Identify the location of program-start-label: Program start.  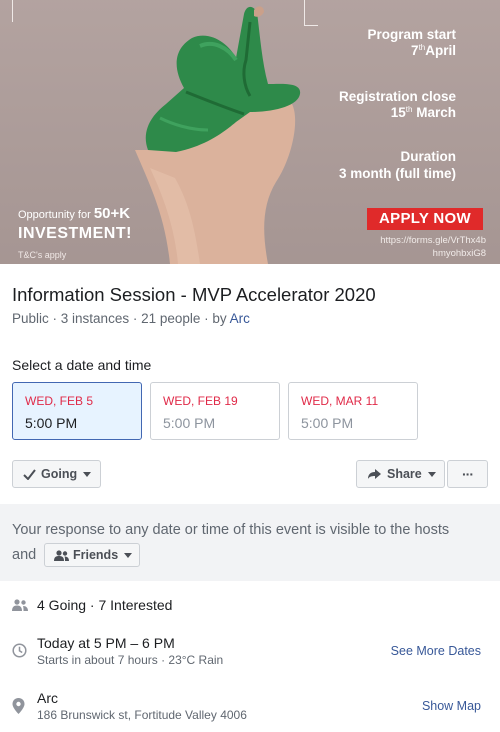
(411, 34).